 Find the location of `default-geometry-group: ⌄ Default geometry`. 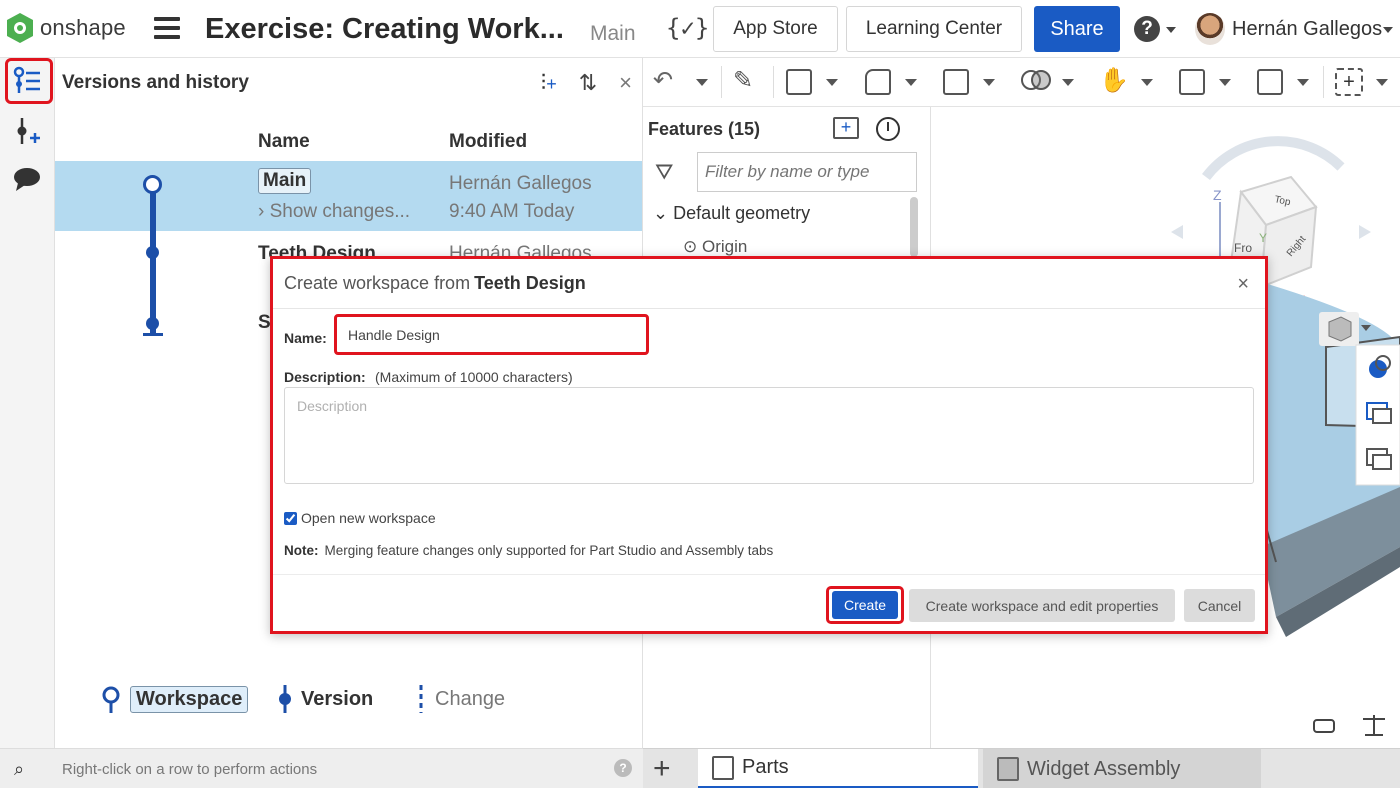

default-geometry-group: ⌄ Default geometry is located at coordinates (731, 213).